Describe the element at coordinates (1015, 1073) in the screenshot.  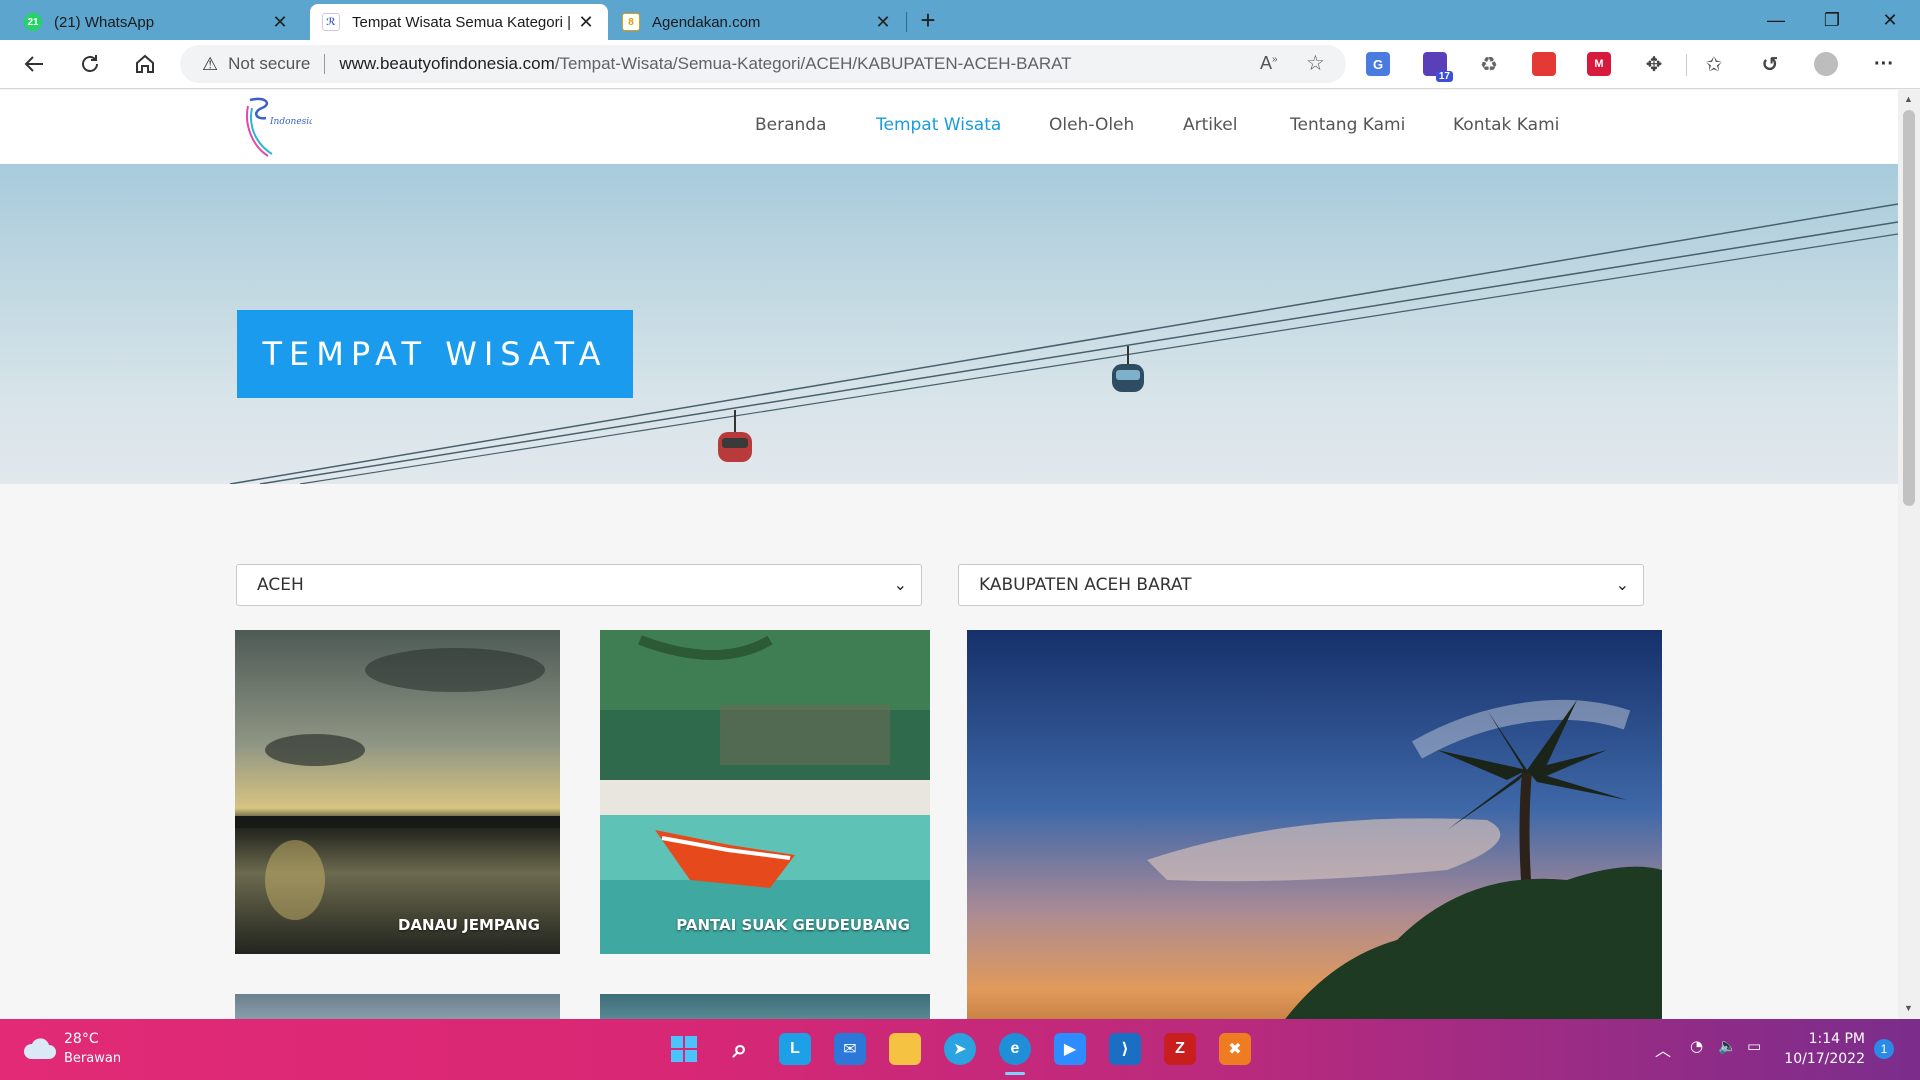
I see `active-app-indicator` at that location.